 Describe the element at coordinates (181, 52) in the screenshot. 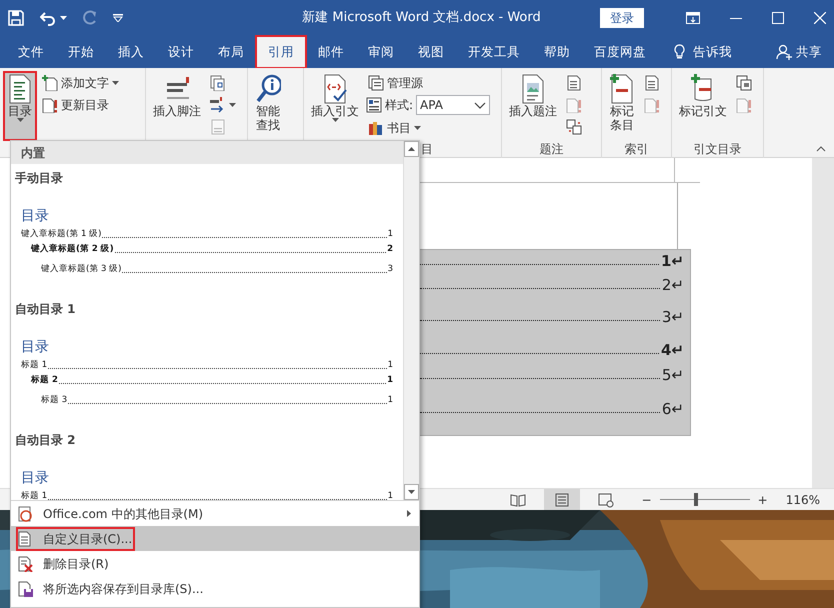

I see `ribbon-tab: 设计` at that location.